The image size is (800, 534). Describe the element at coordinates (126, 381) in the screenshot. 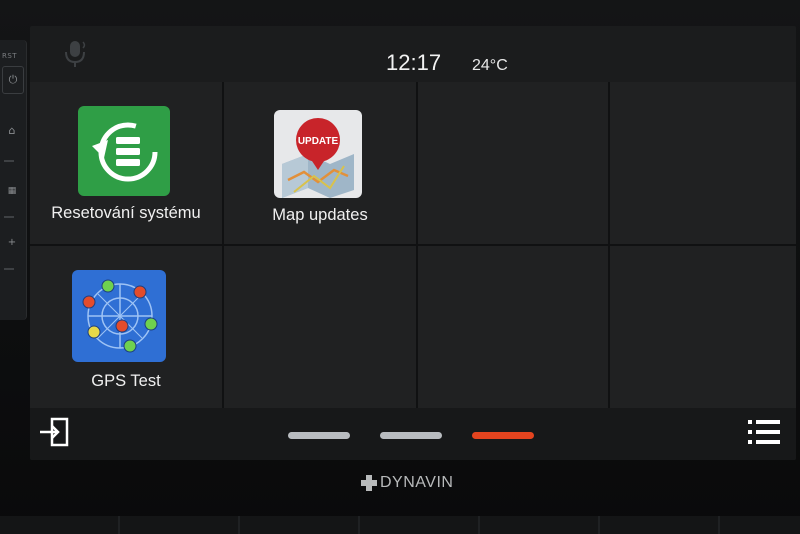

I see `app-label: GPS Test` at that location.